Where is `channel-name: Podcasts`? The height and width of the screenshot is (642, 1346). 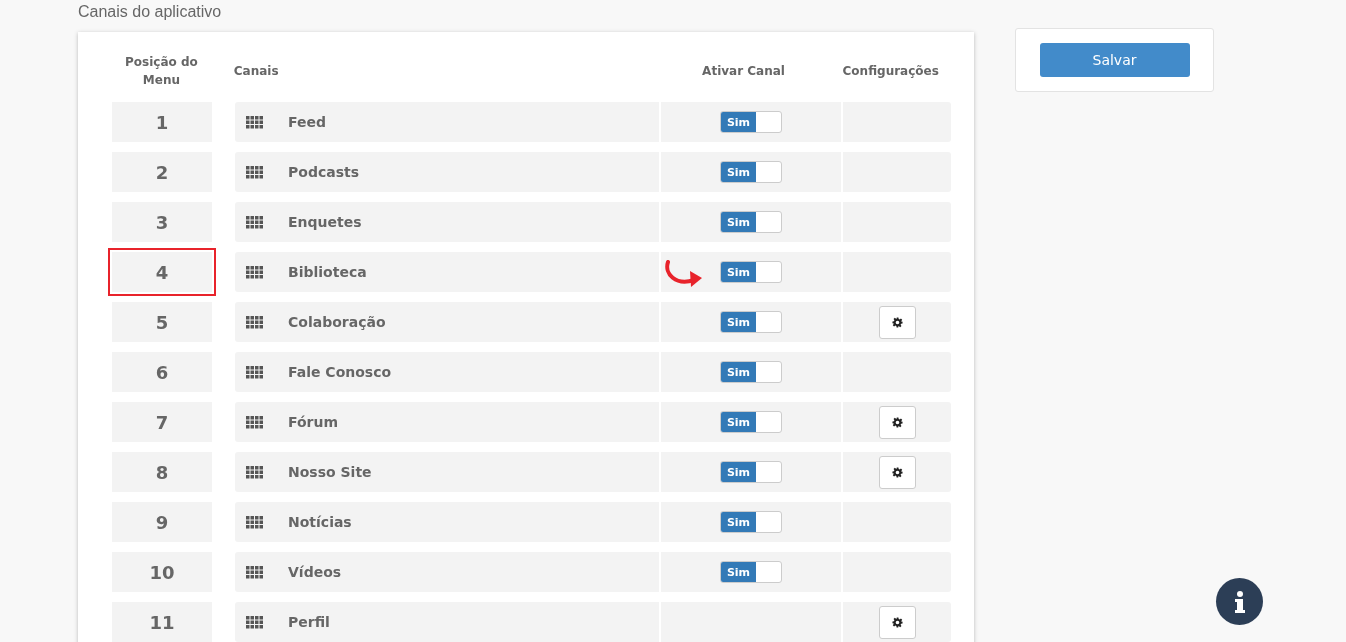 channel-name: Podcasts is located at coordinates (323, 172).